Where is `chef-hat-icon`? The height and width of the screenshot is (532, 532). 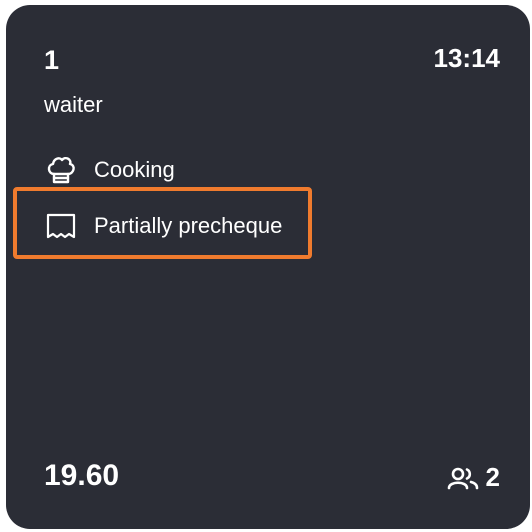
chef-hat-icon is located at coordinates (61, 170).